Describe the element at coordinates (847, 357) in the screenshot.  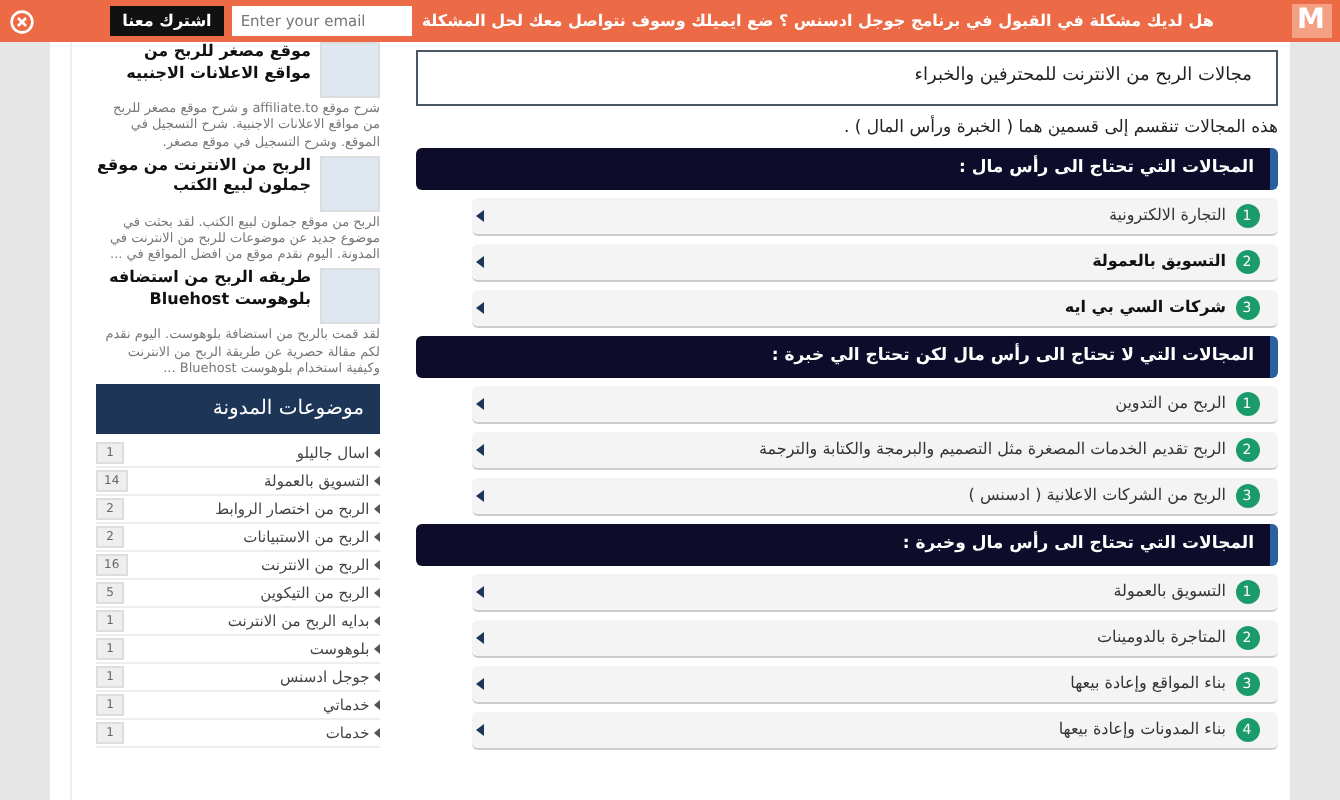
I see `section-heading: المجالات التي لا تحتاج الى رأس مال لكن تحتاج الي خبرة :` at that location.